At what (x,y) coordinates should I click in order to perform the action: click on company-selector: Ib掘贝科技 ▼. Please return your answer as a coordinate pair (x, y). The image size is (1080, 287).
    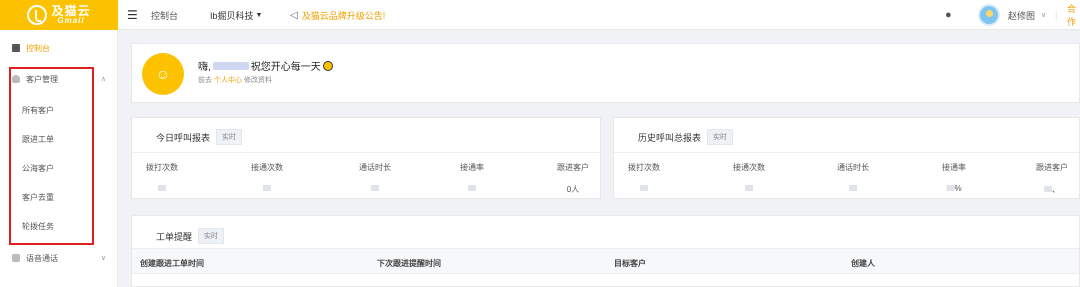
    Looking at the image, I should click on (236, 15).